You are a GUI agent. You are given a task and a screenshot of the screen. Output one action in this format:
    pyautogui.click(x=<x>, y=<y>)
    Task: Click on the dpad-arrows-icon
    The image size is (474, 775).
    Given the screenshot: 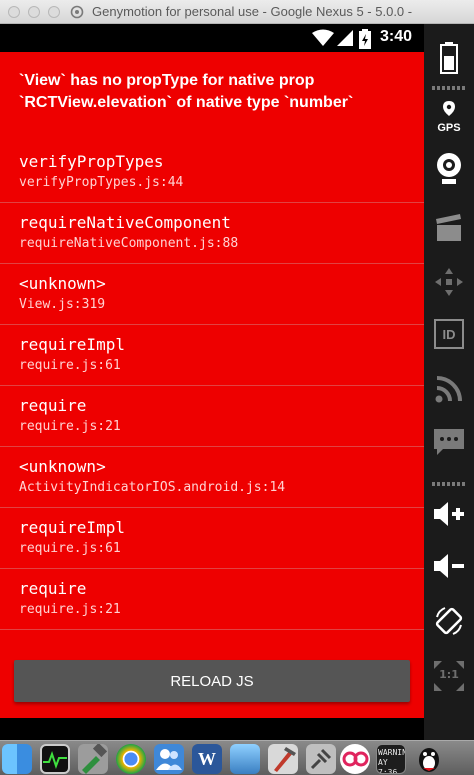 What is the action you would take?
    pyautogui.click(x=449, y=282)
    